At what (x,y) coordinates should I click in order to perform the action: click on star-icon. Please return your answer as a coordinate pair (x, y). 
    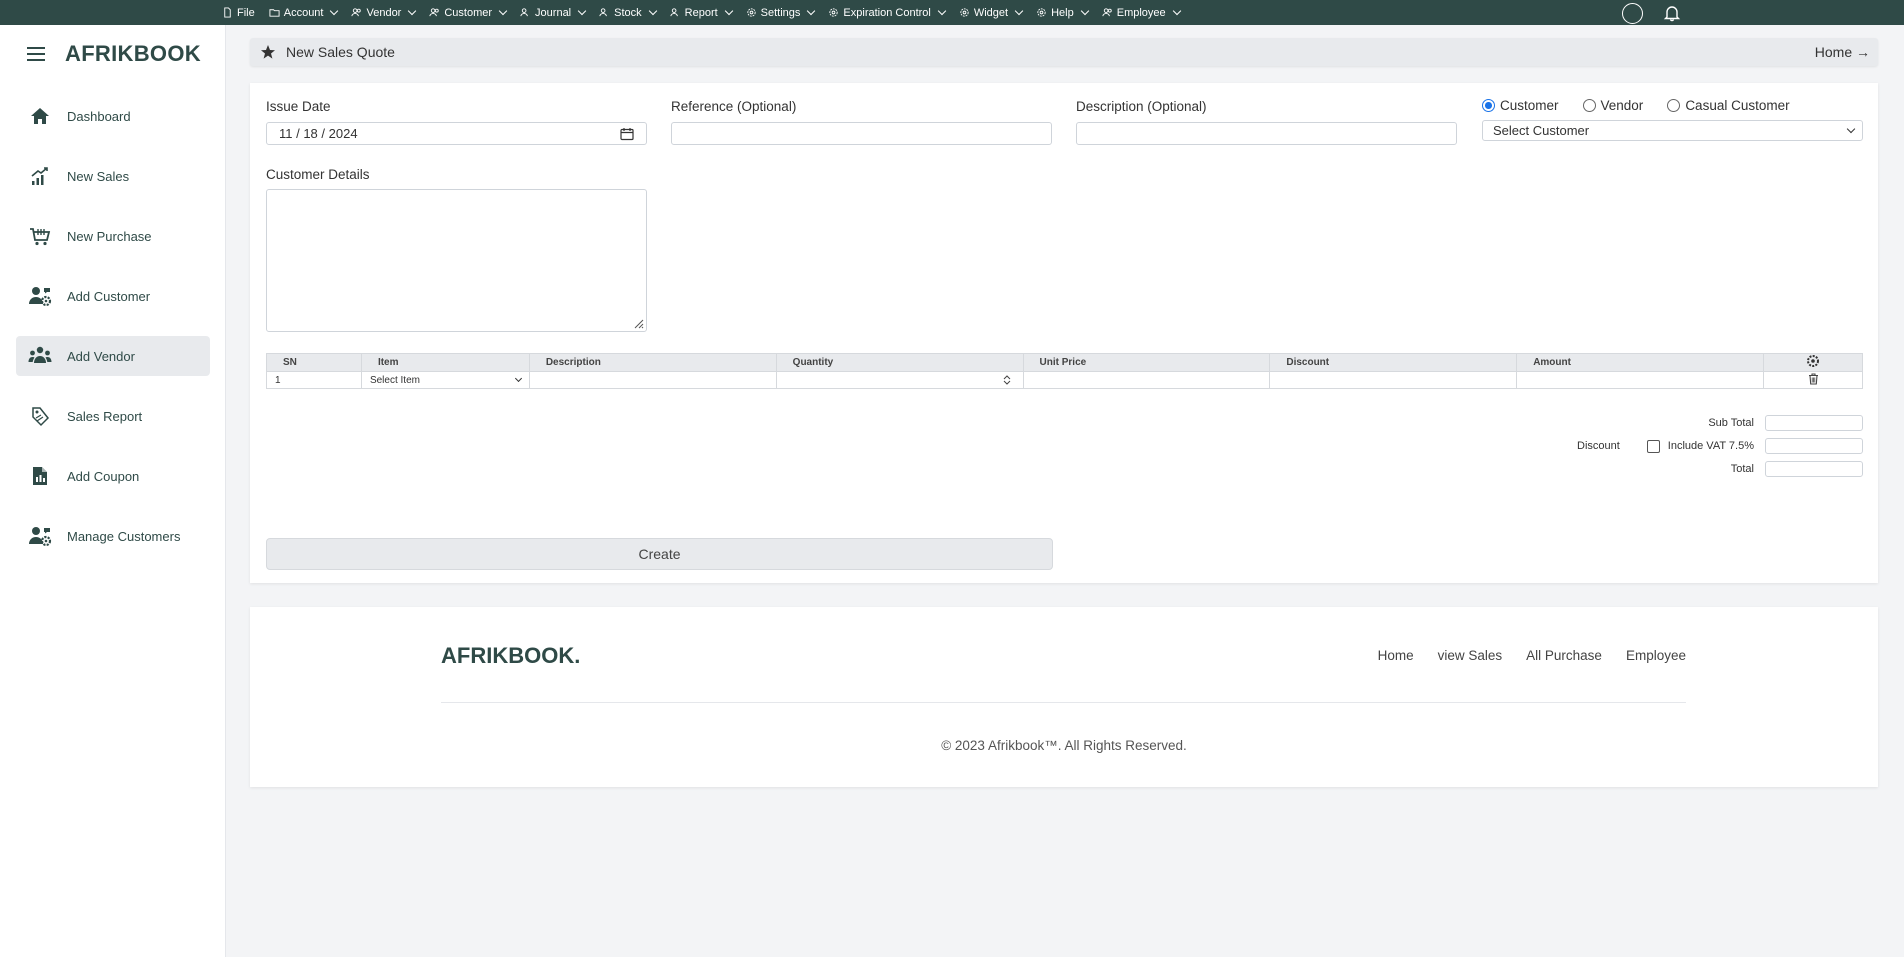
    Looking at the image, I should click on (268, 52).